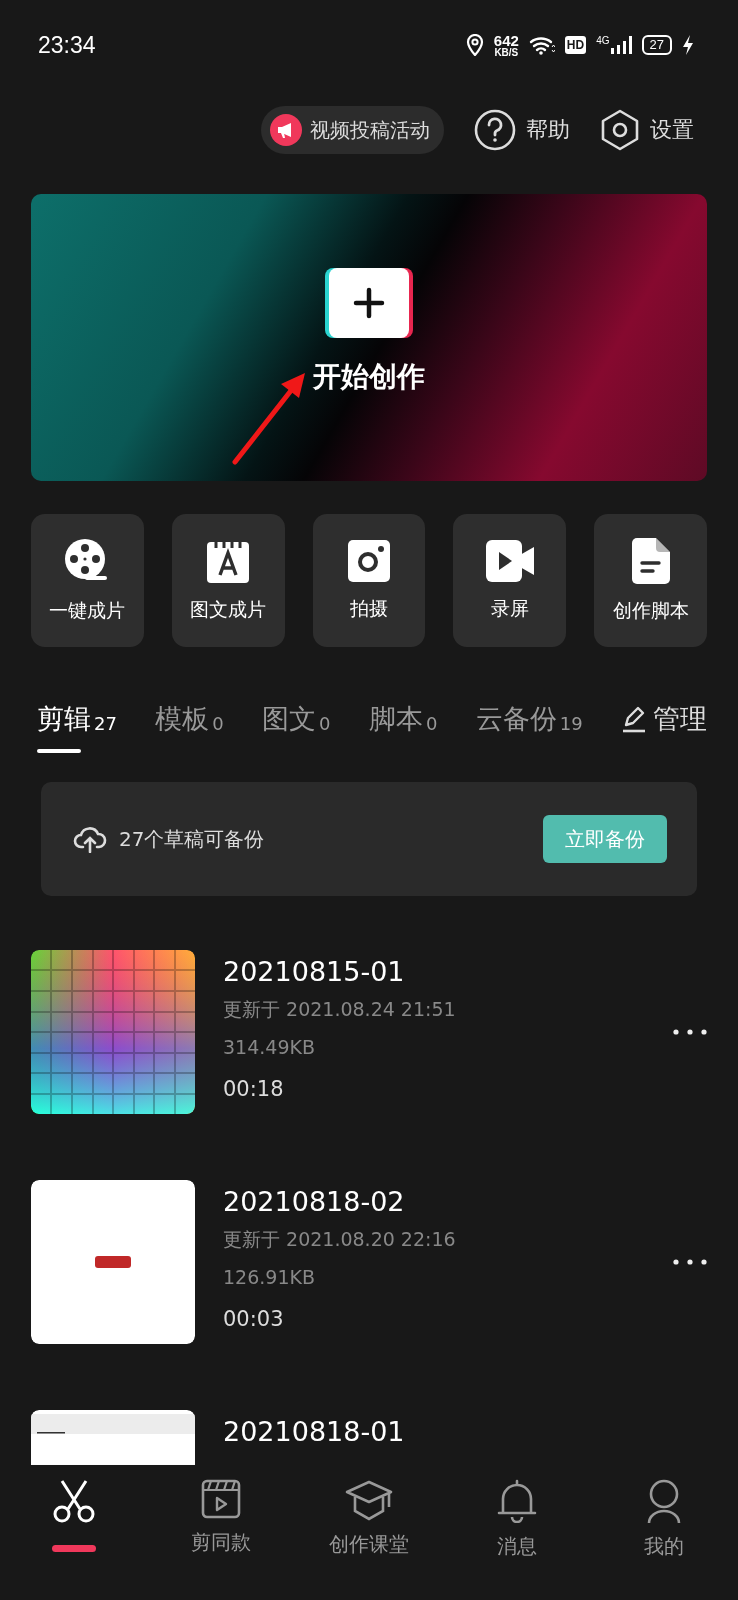 The image size is (738, 1600). What do you see at coordinates (474, 45) in the screenshot?
I see `location-icon` at bounding box center [474, 45].